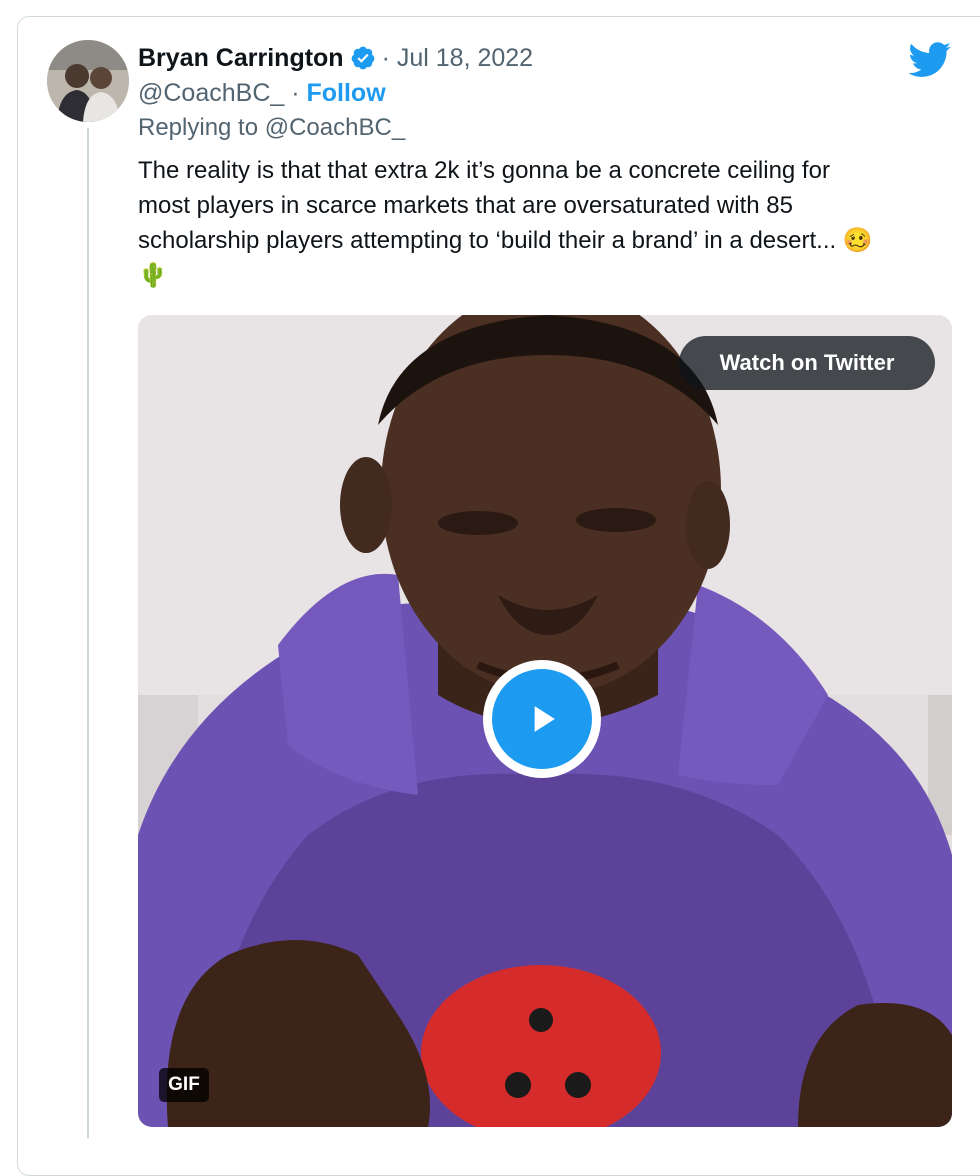  What do you see at coordinates (271, 128) in the screenshot?
I see `replying-to: Replying to @CoachBC_` at bounding box center [271, 128].